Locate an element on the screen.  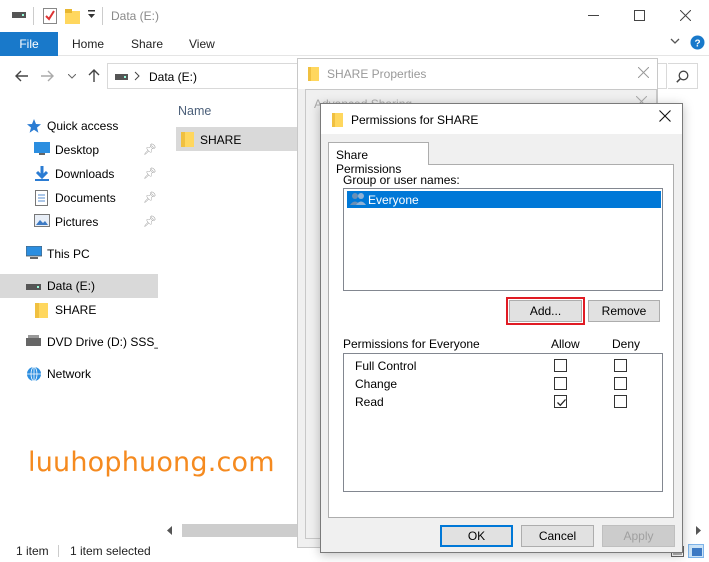
nav-pictures: Pictures 📌︎ is located at coordinates (79, 222).